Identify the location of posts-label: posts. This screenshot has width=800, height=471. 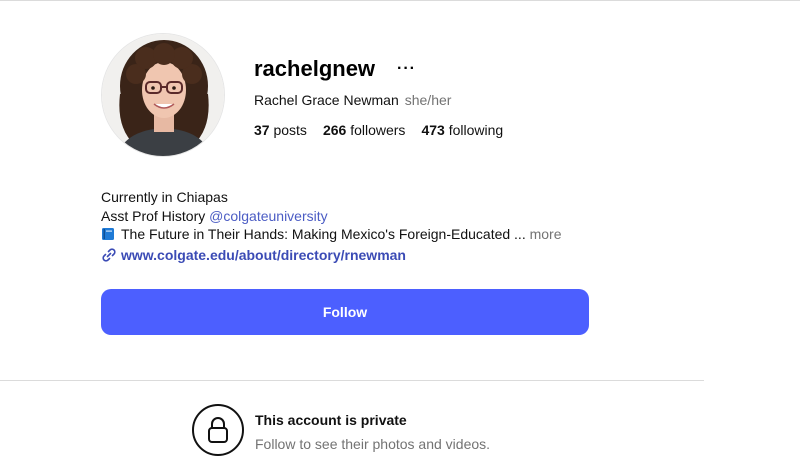
(290, 130).